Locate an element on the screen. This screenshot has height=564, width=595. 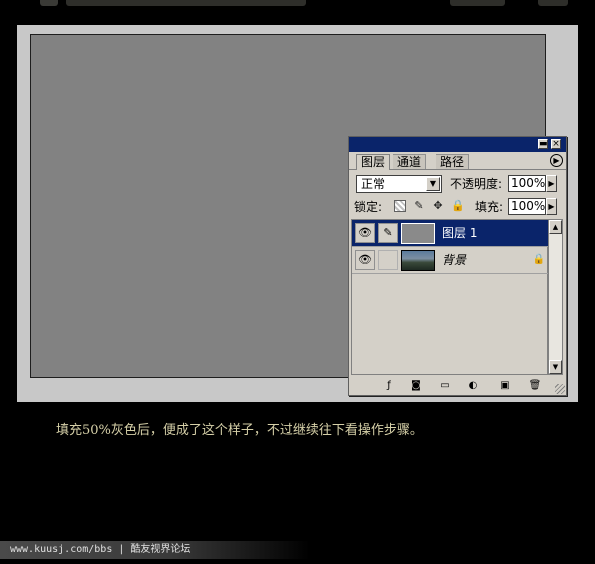
lock-label: 锁定: is located at coordinates (368, 207).